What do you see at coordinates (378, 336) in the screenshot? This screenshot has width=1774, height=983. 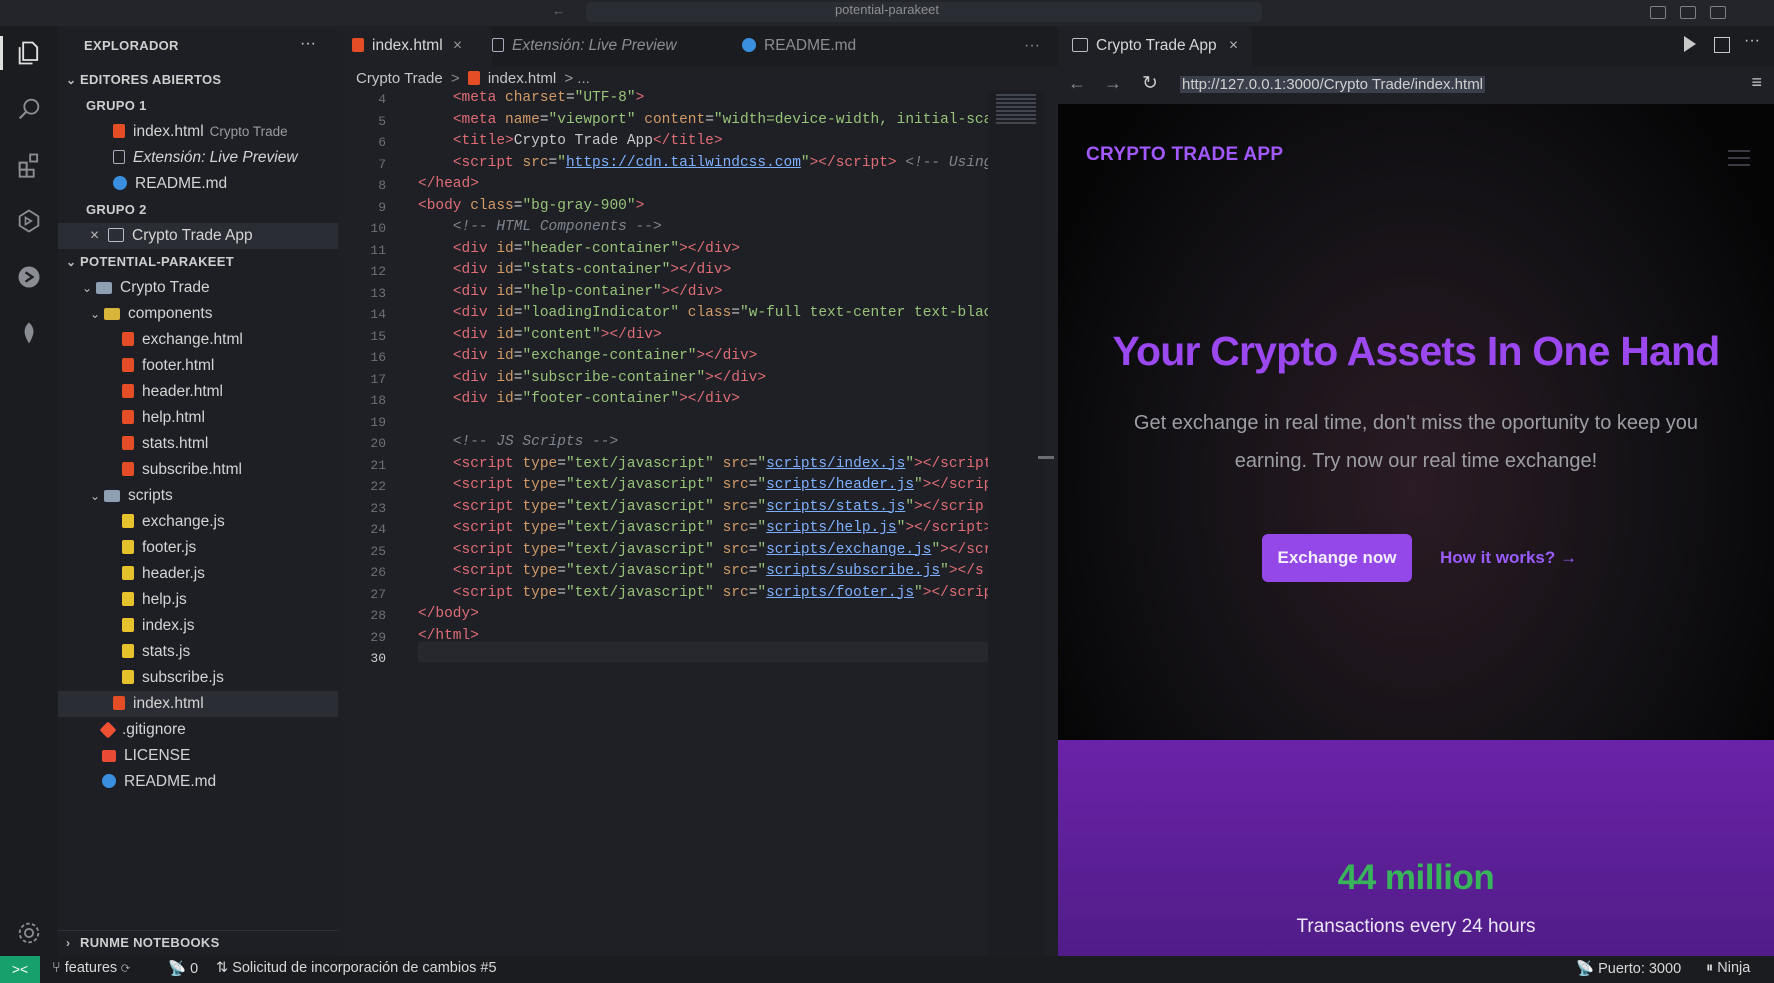 I see `line-number: 15` at bounding box center [378, 336].